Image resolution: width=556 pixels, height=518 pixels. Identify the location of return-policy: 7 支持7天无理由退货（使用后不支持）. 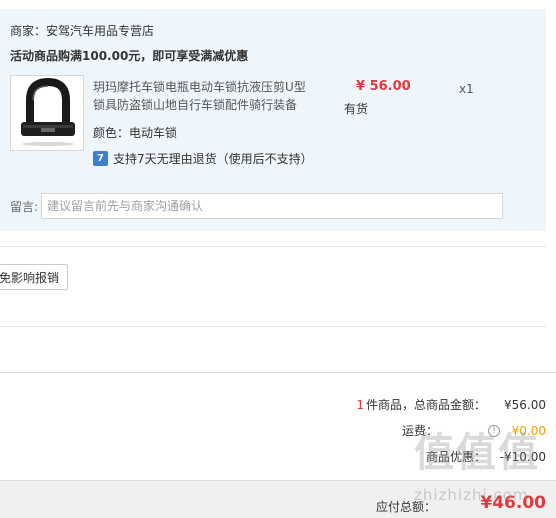
(203, 158).